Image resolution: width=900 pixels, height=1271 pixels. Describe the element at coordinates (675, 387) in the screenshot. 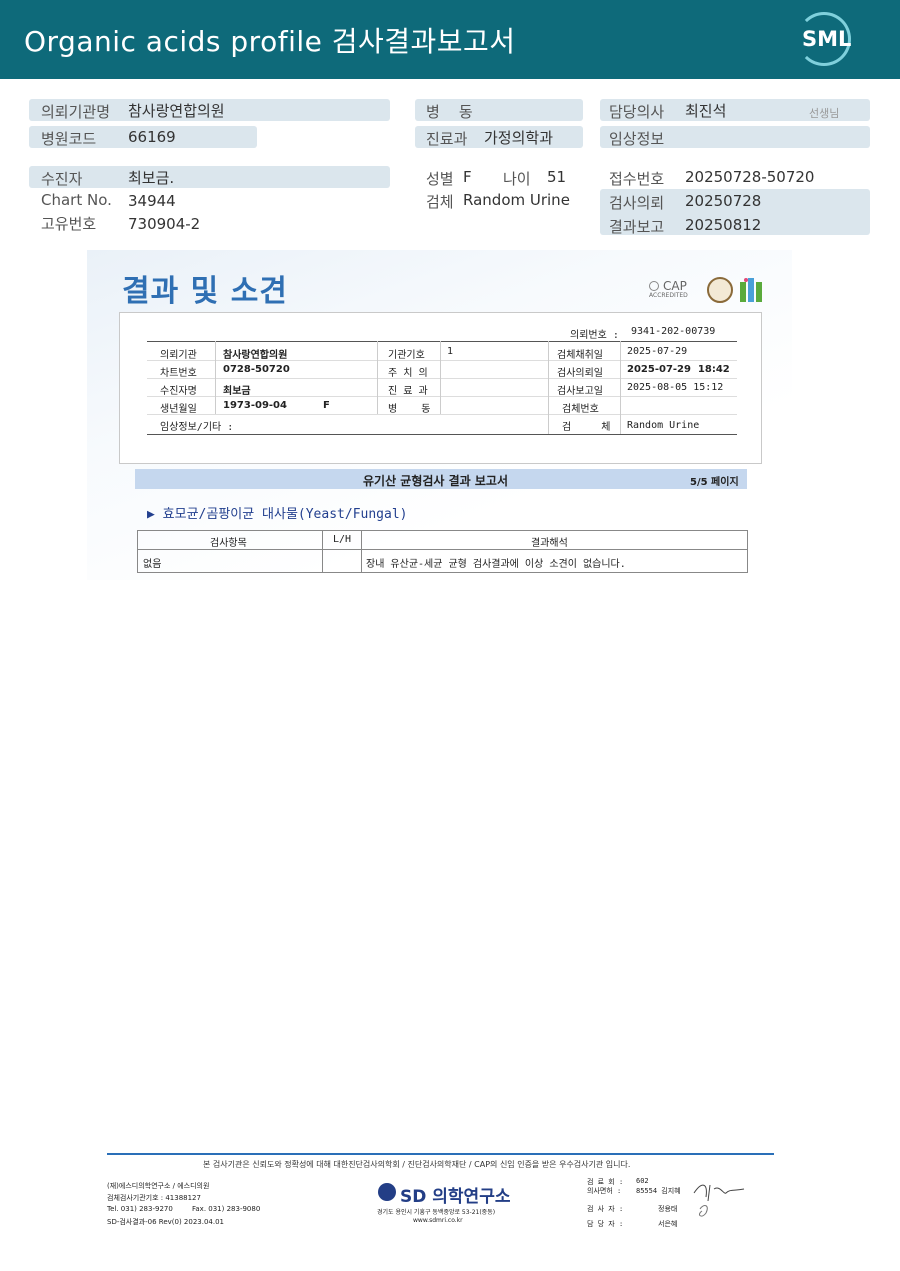

I see `row3-value3: 2025-08-05 15:12` at that location.